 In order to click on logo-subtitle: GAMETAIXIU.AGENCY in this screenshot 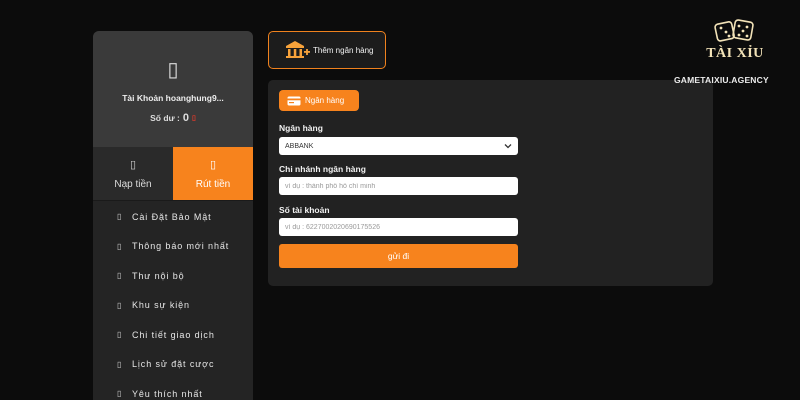, I will do `click(721, 80)`.